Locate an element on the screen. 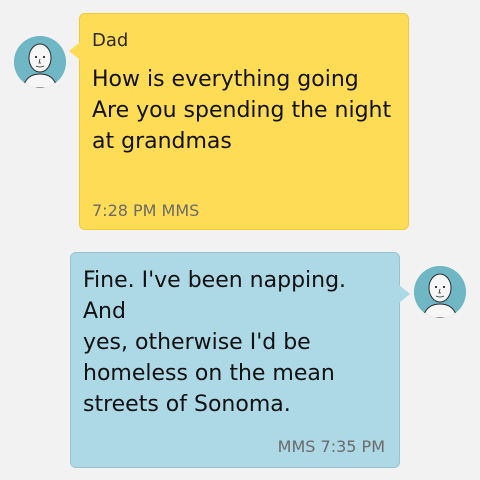 Image resolution: width=480 pixels, height=480 pixels. sender-name: Dad is located at coordinates (110, 40).